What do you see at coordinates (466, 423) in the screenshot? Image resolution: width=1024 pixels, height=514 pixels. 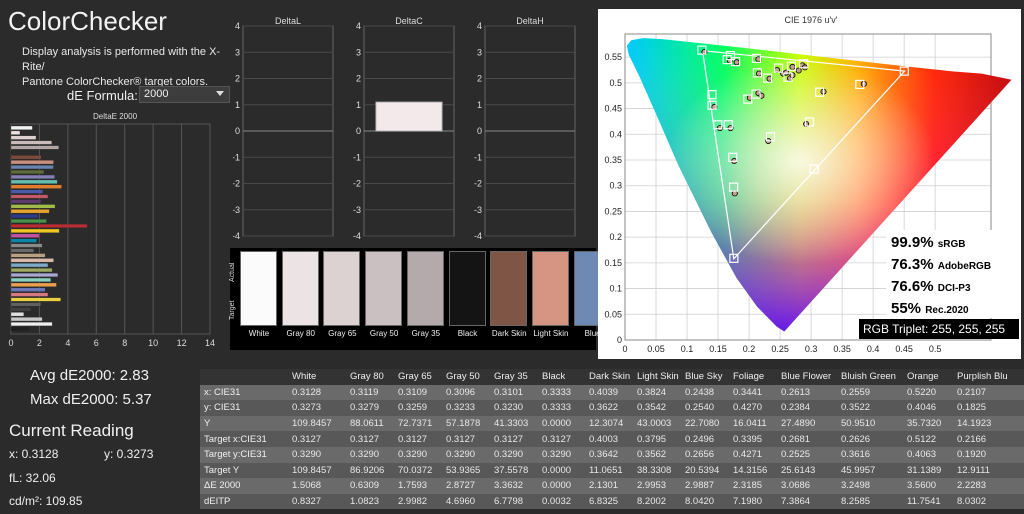 I see `table-cell: 57.1878` at bounding box center [466, 423].